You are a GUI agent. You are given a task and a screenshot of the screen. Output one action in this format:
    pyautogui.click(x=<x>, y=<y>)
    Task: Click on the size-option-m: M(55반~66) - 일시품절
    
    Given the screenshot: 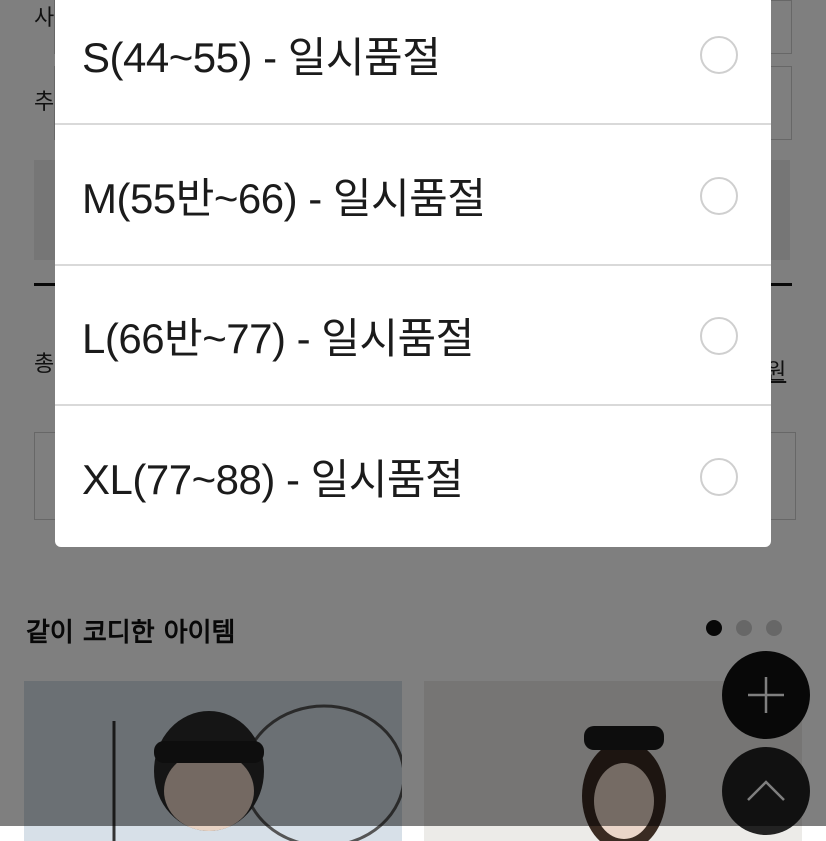 What is the action you would take?
    pyautogui.click(x=413, y=196)
    